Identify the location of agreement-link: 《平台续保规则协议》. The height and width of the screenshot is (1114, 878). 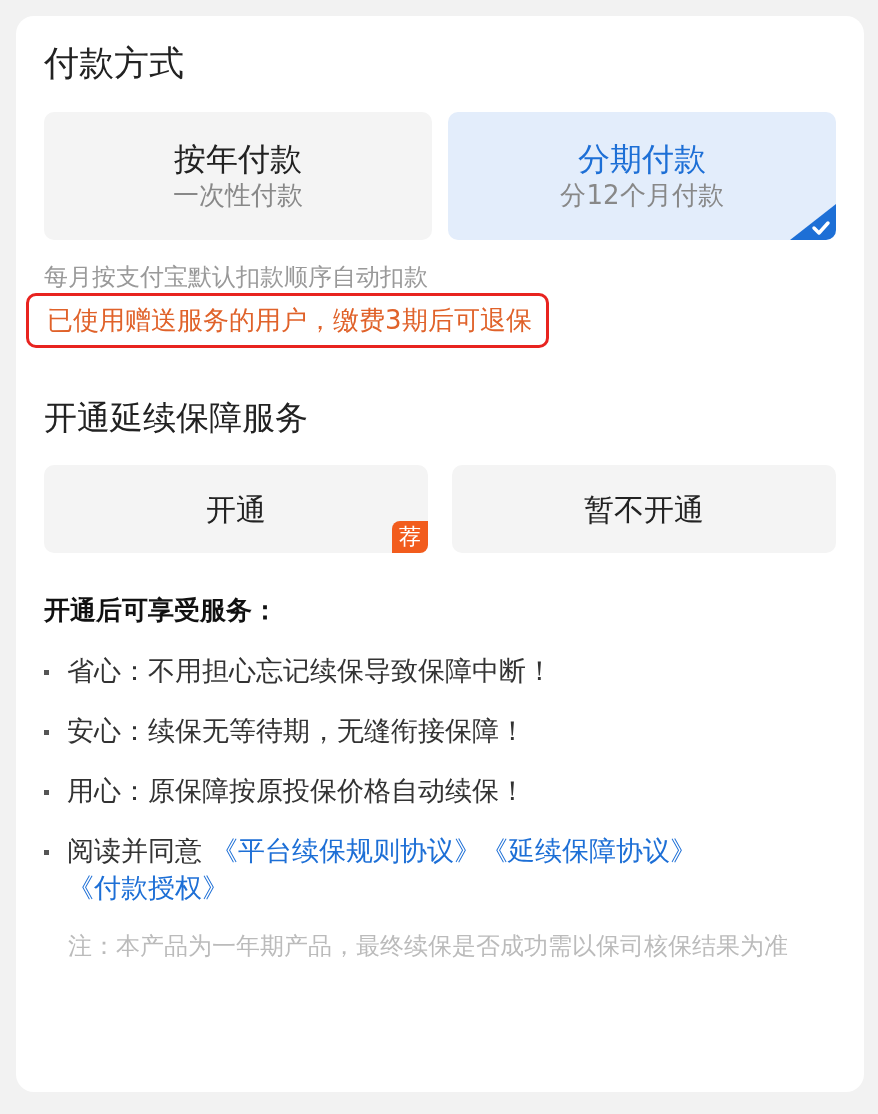
(345, 850).